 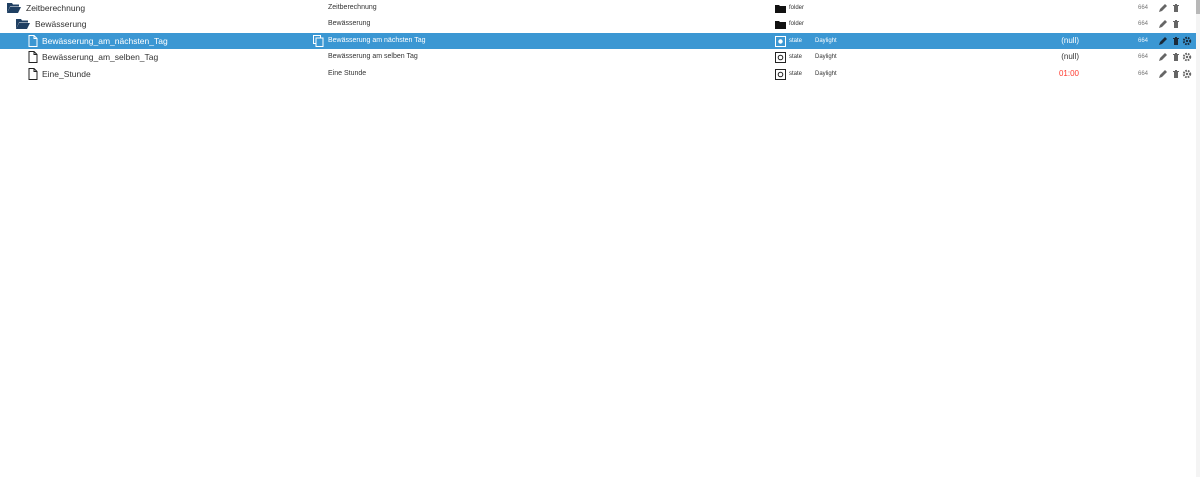 What do you see at coordinates (598, 8) in the screenshot?
I see `tree-row-zeitberechnung: Zeitberechnung Zeitberechnung folder 664` at bounding box center [598, 8].